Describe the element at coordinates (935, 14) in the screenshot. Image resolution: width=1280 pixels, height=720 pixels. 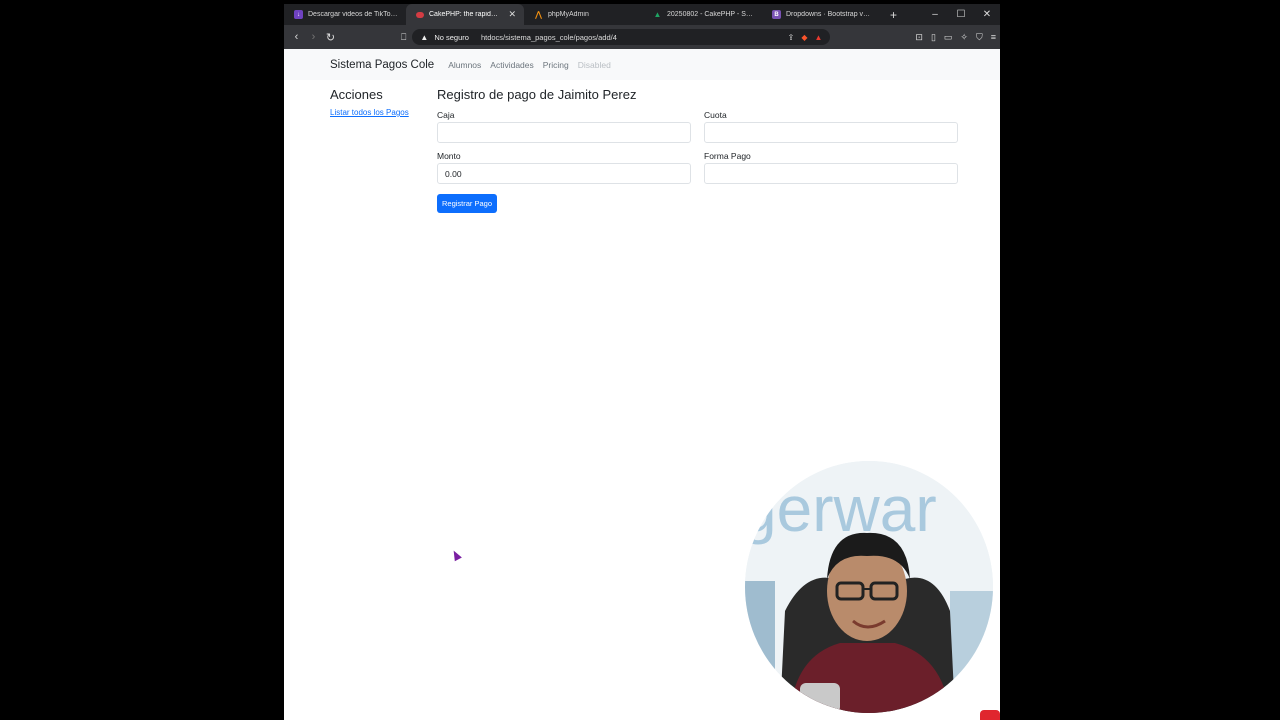
I see `minimize-icon: –` at that location.